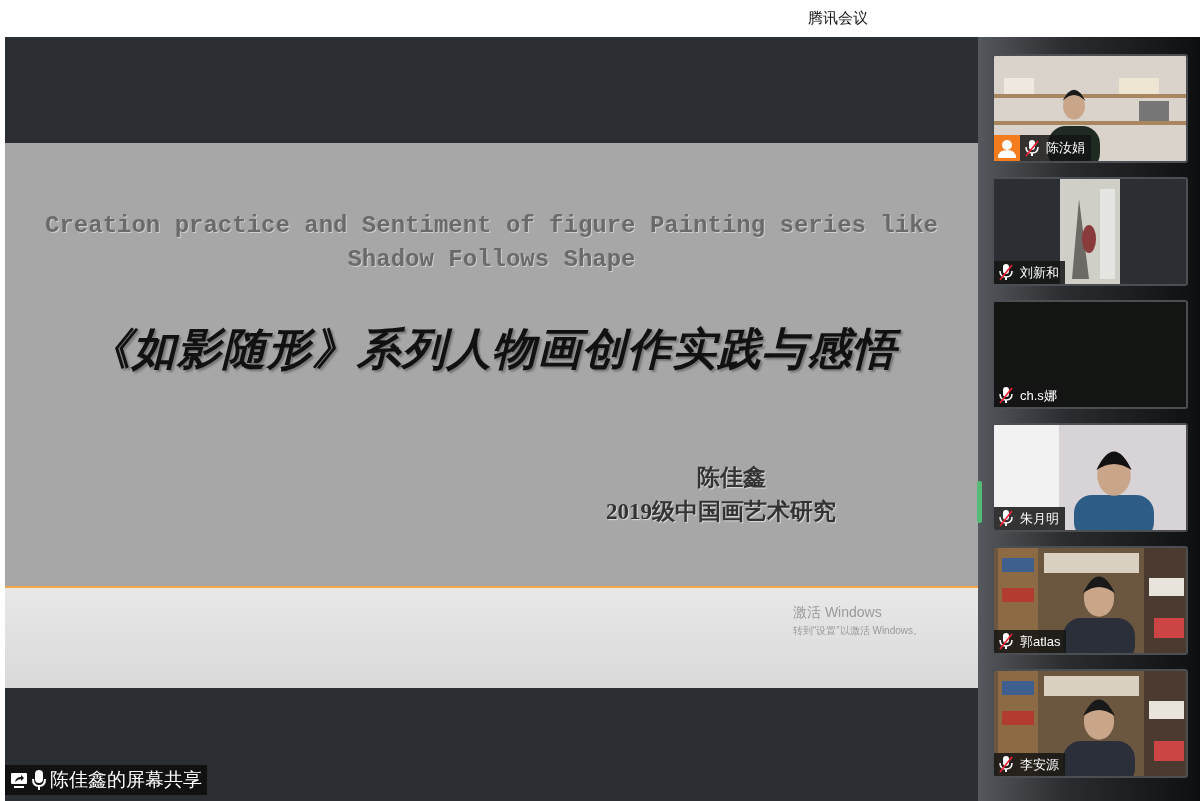  Describe the element at coordinates (1090, 600) in the screenshot. I see `video-tile: 郭atlas` at that location.